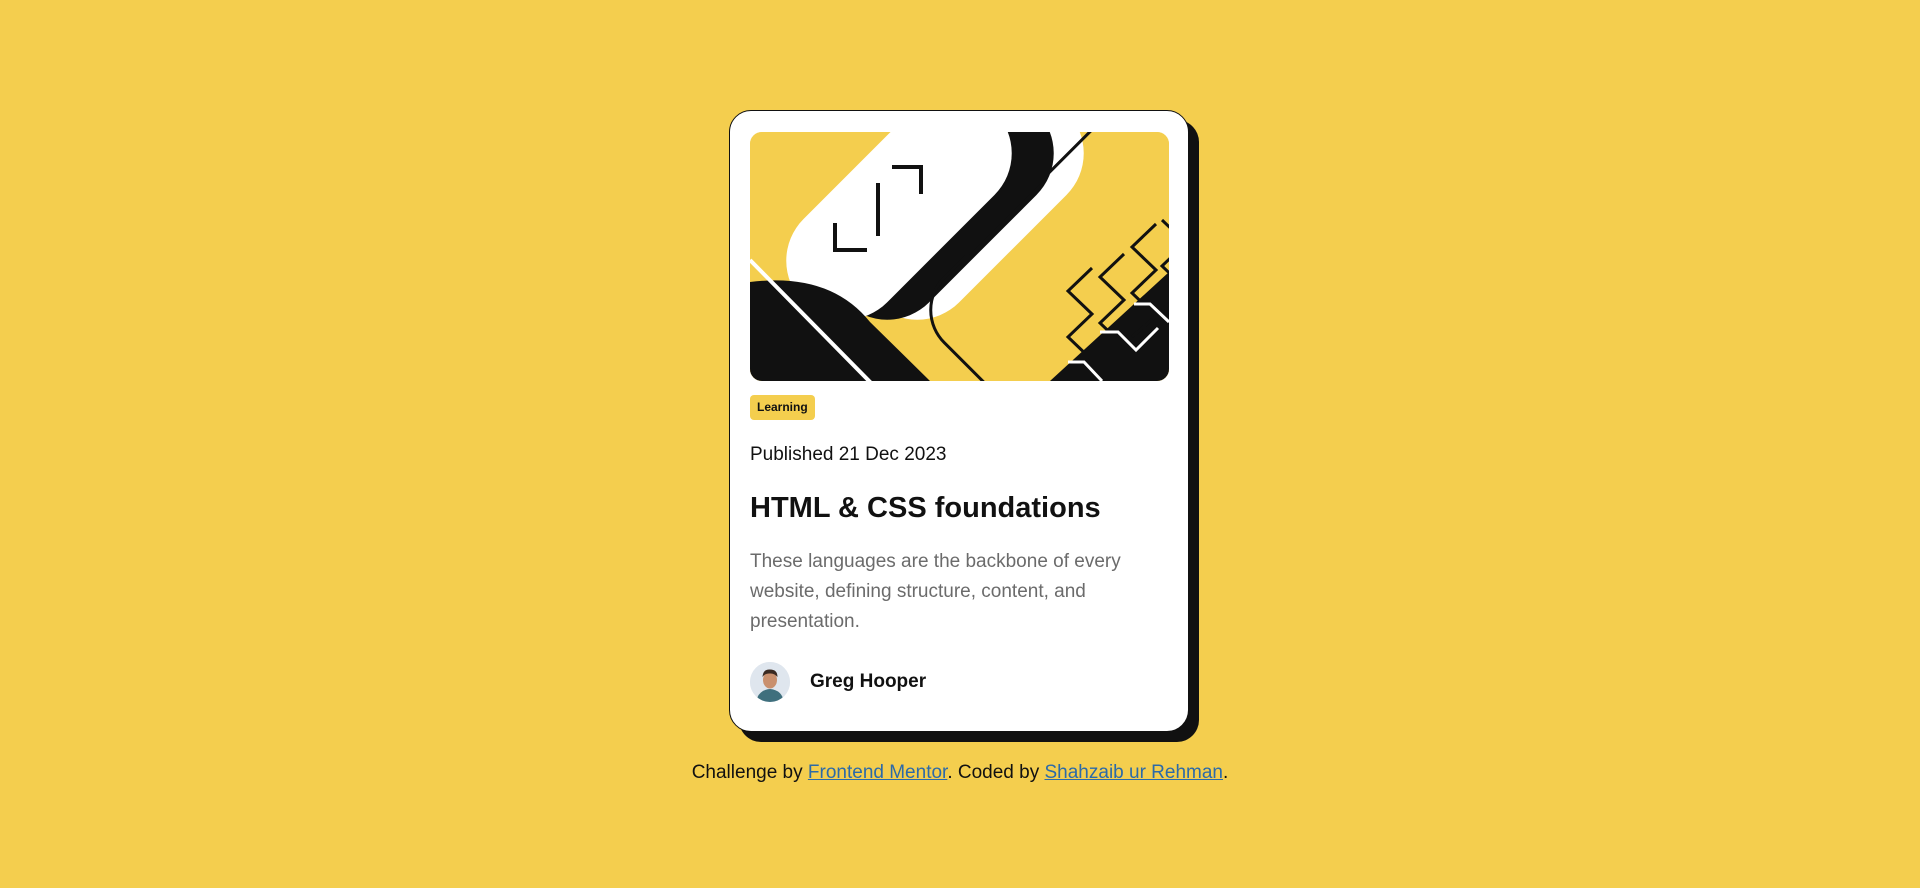 The width and height of the screenshot is (1920, 888). What do you see at coordinates (770, 682) in the screenshot?
I see `avatar` at bounding box center [770, 682].